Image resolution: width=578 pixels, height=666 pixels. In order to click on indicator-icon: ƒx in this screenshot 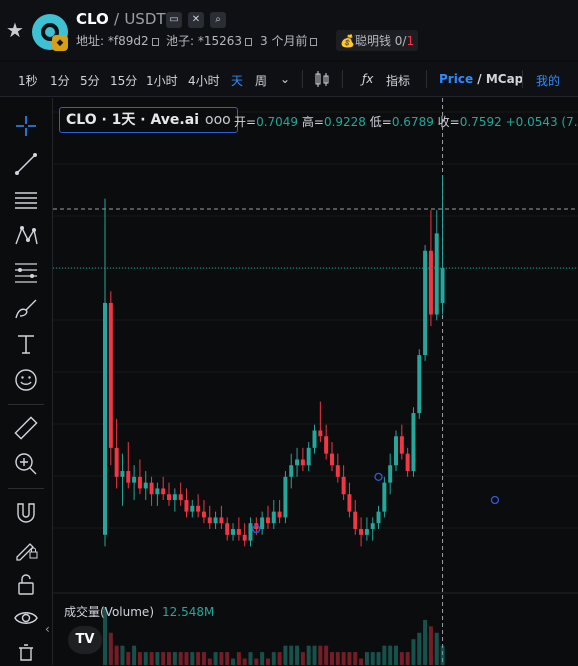, I will do `click(367, 79)`.